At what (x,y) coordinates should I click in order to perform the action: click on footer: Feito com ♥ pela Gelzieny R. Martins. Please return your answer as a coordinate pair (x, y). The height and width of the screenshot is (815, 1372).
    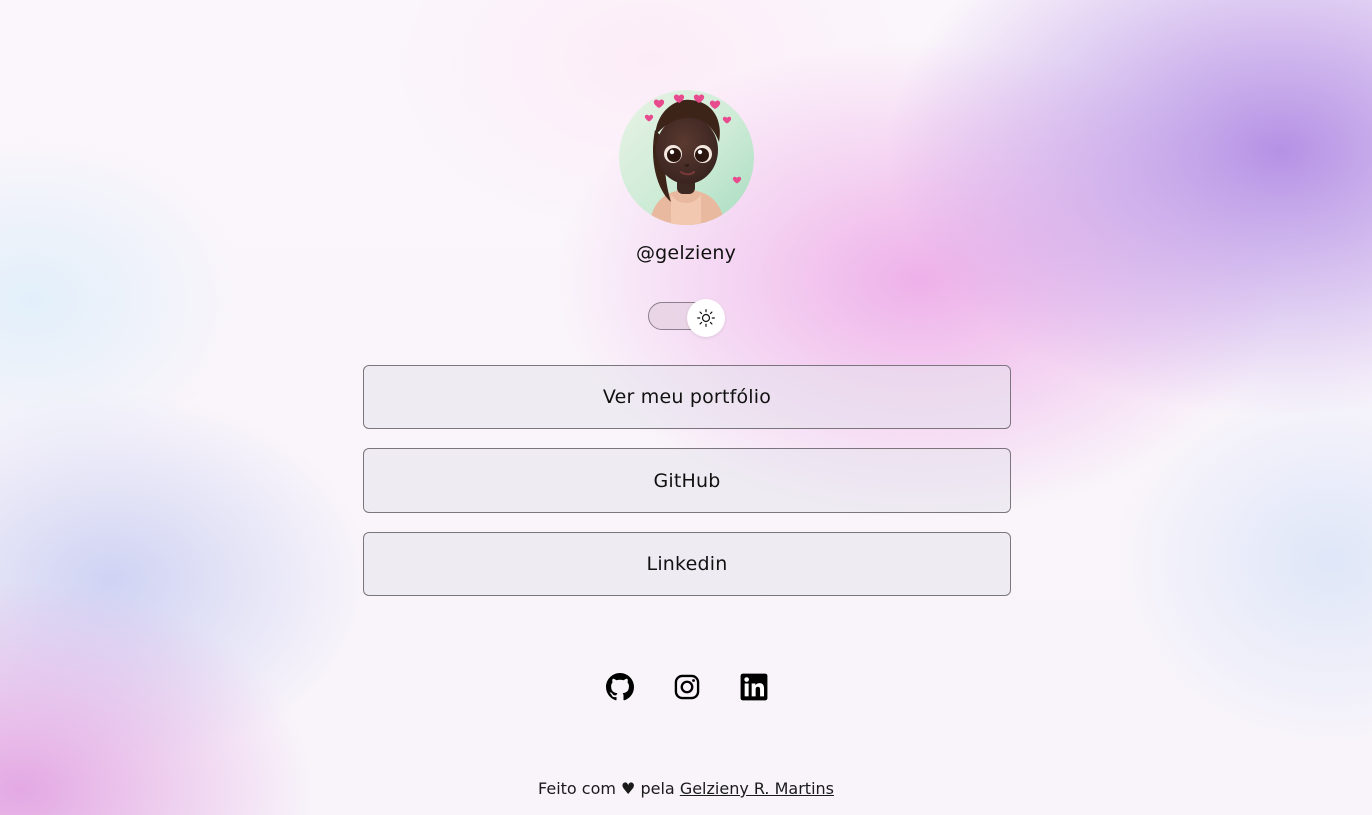
    Looking at the image, I should click on (686, 788).